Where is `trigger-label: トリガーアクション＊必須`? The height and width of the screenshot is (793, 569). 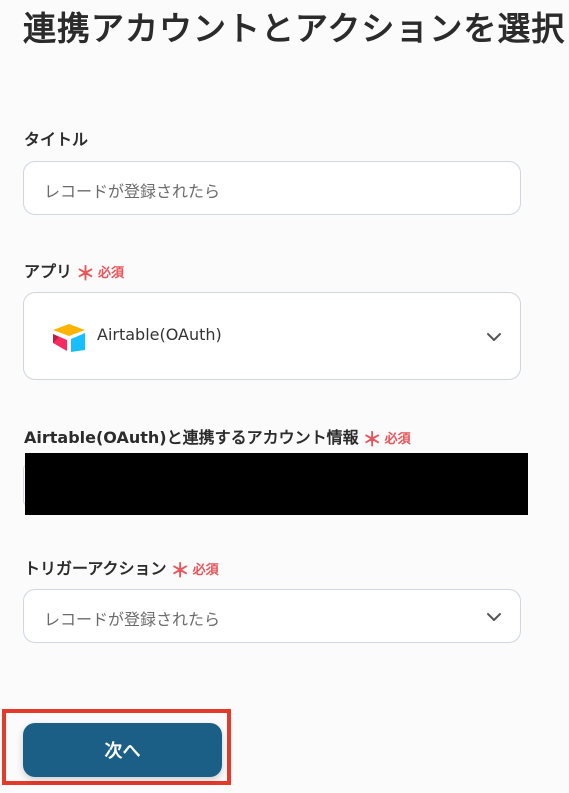 trigger-label: トリガーアクション＊必須 is located at coordinates (121, 568).